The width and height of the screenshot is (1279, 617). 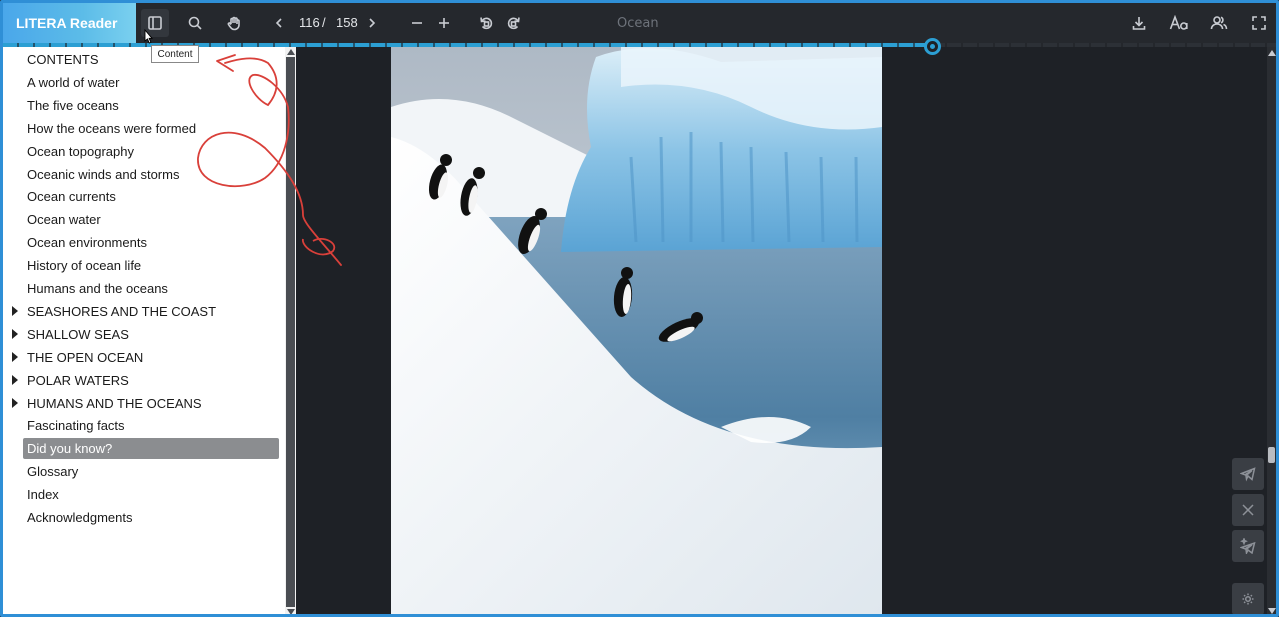 I want to click on toc-item-label: Glossary, so click(x=53, y=472).